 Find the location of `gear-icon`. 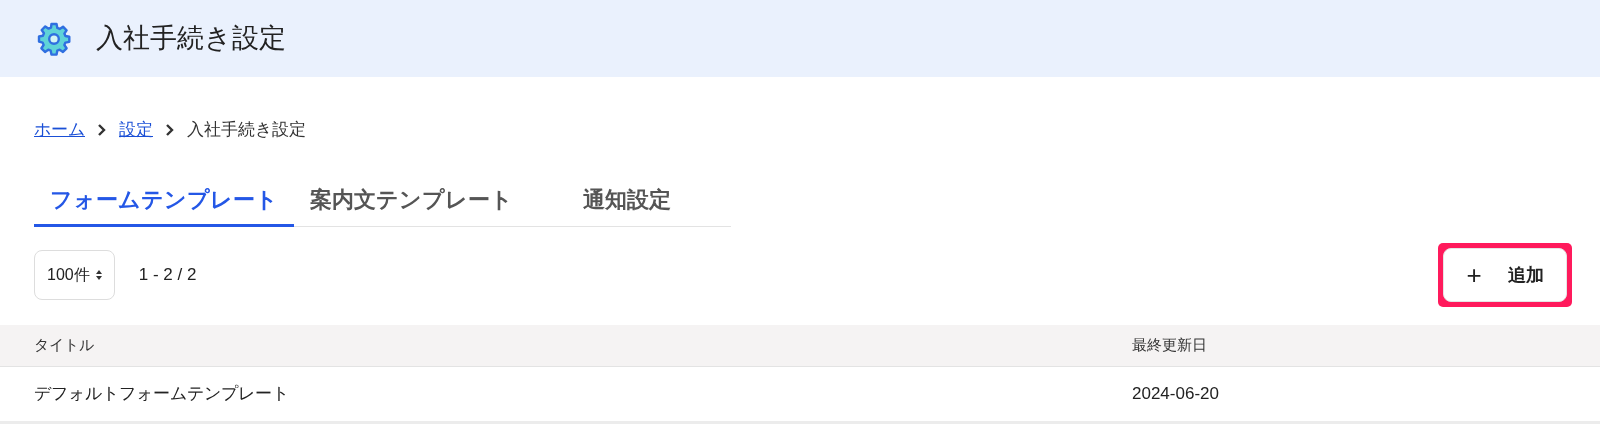

gear-icon is located at coordinates (54, 38).